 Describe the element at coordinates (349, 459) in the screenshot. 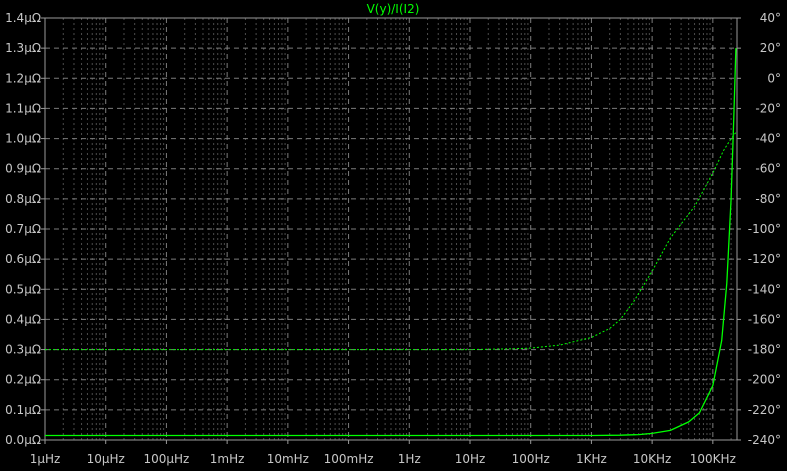

I see `x-tick-label: 100mHz` at that location.